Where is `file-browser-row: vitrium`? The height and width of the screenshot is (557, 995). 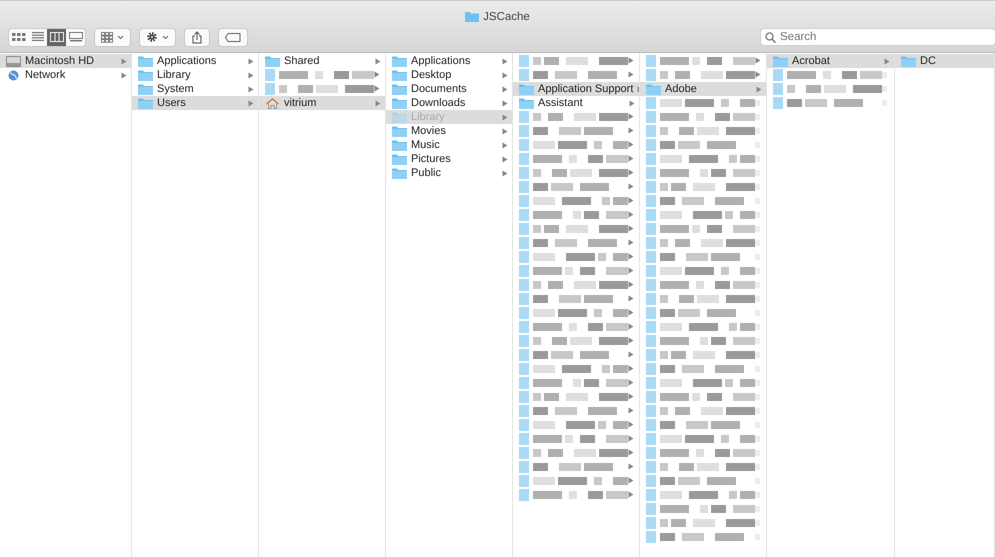 file-browser-row: vitrium is located at coordinates (322, 103).